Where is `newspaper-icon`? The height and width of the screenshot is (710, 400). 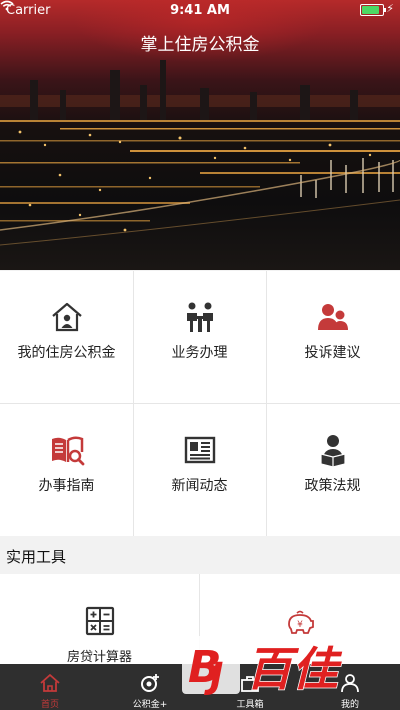 newspaper-icon is located at coordinates (199, 450).